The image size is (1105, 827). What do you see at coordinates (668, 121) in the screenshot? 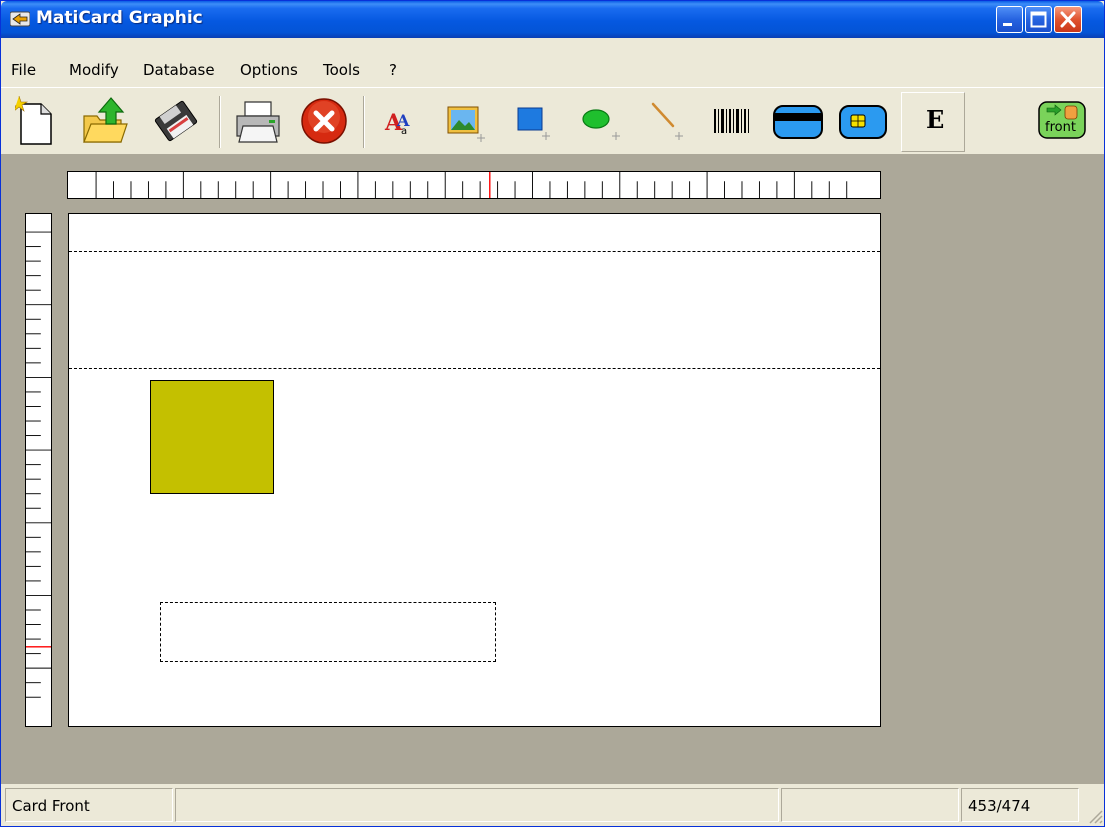
I see `add-line-icon` at bounding box center [668, 121].